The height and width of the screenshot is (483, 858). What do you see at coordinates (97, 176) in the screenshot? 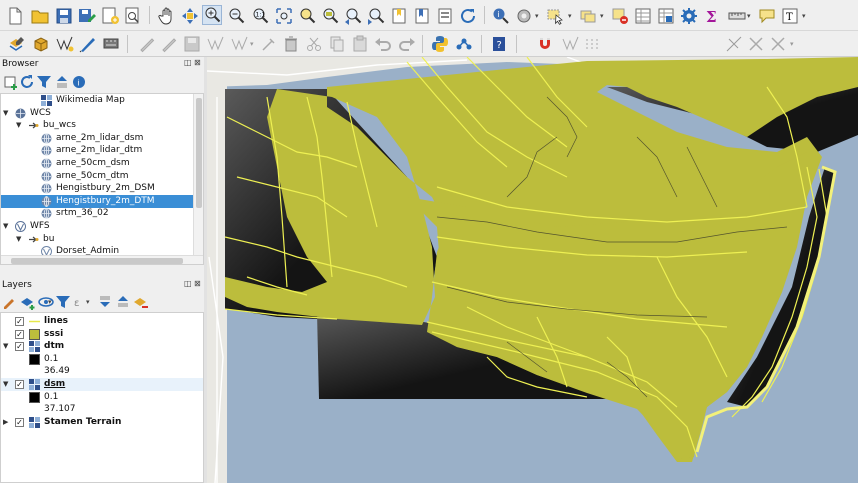
I see `browser-item: arne_50cm_dtm` at bounding box center [97, 176].